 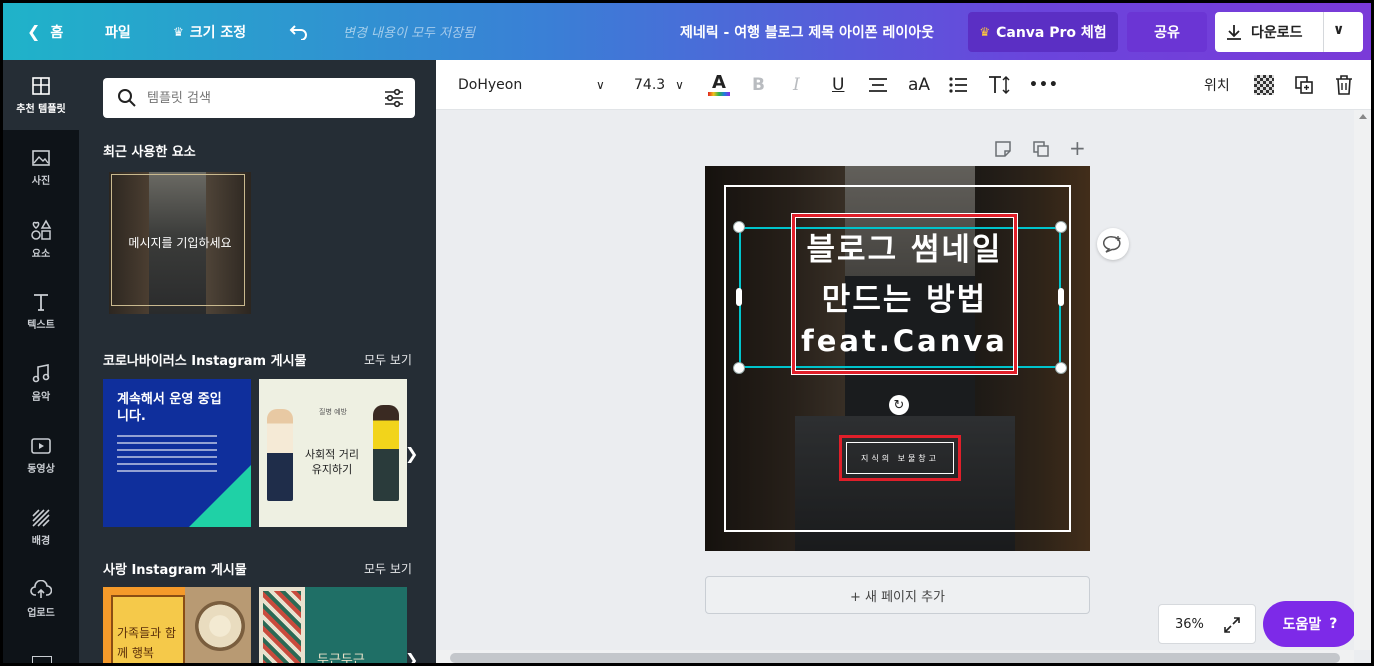 I want to click on font-family-value: DoHyeon, so click(x=490, y=85).